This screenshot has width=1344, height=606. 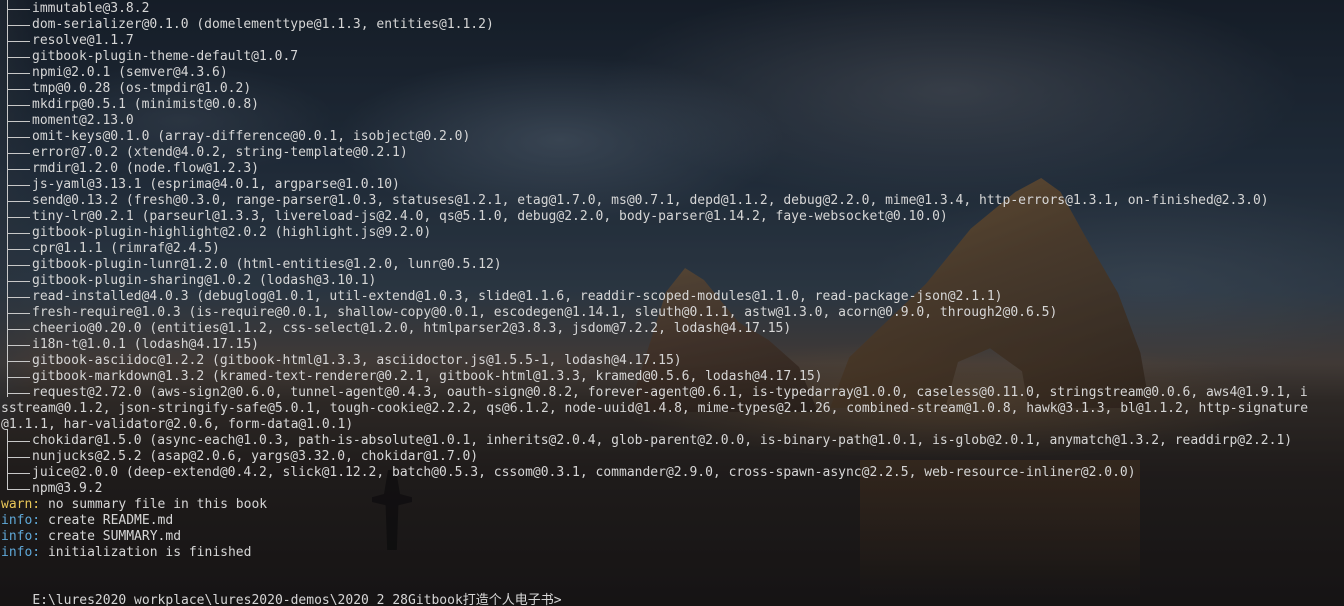 What do you see at coordinates (672, 8) in the screenshot?
I see `tree-line: immutable@3.8.2` at bounding box center [672, 8].